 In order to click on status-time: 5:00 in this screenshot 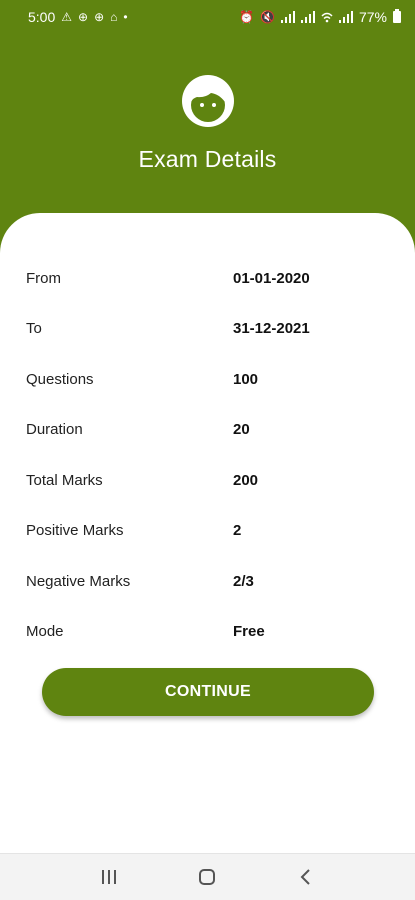, I will do `click(42, 17)`.